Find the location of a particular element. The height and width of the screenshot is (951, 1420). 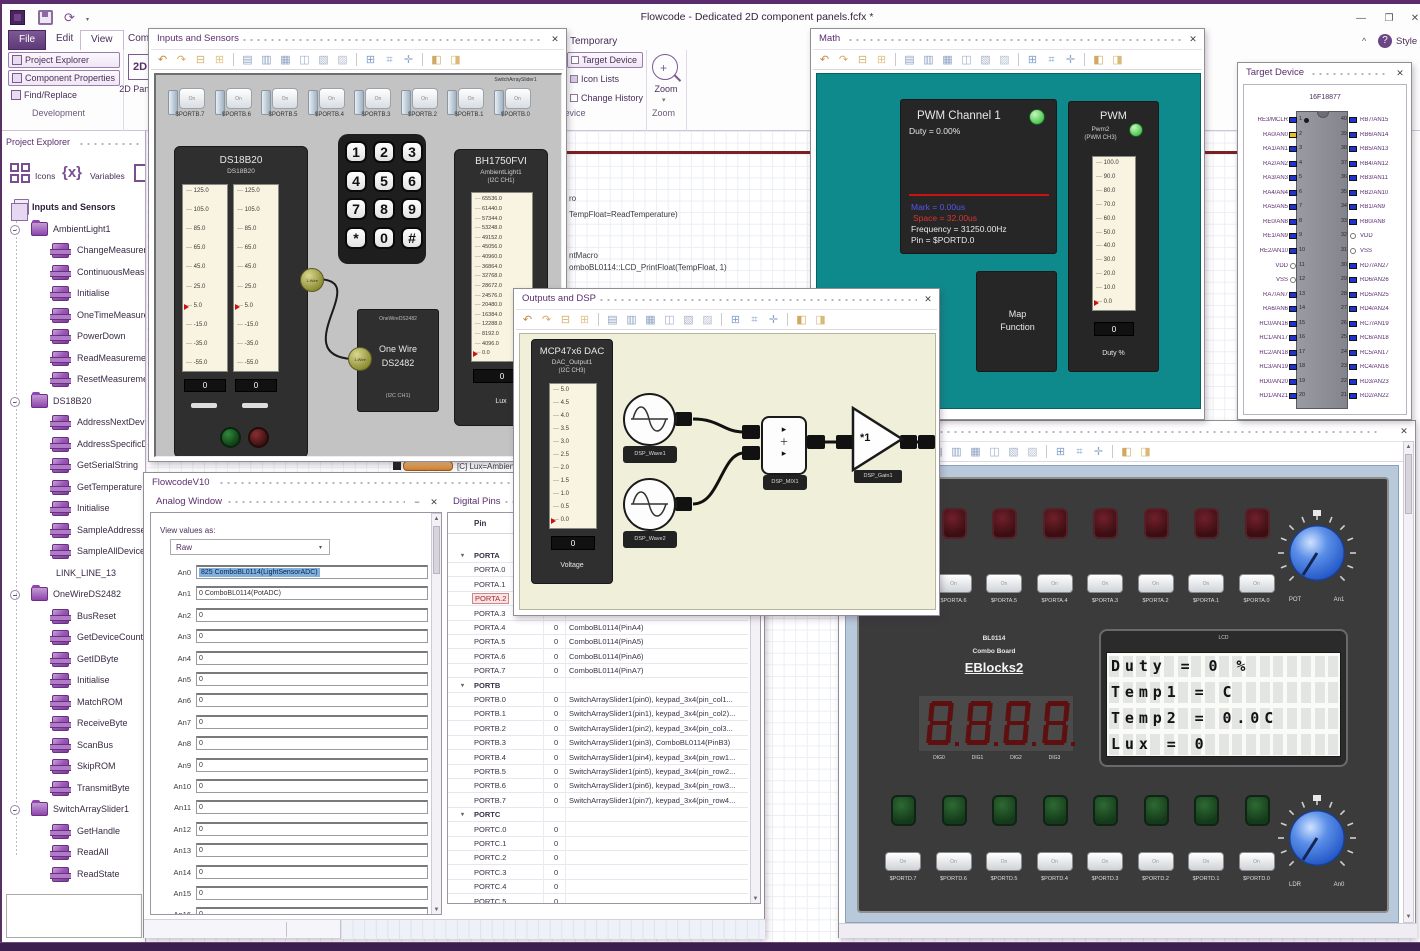

pin-row-portc: ▾ PORTC is located at coordinates (598, 815).